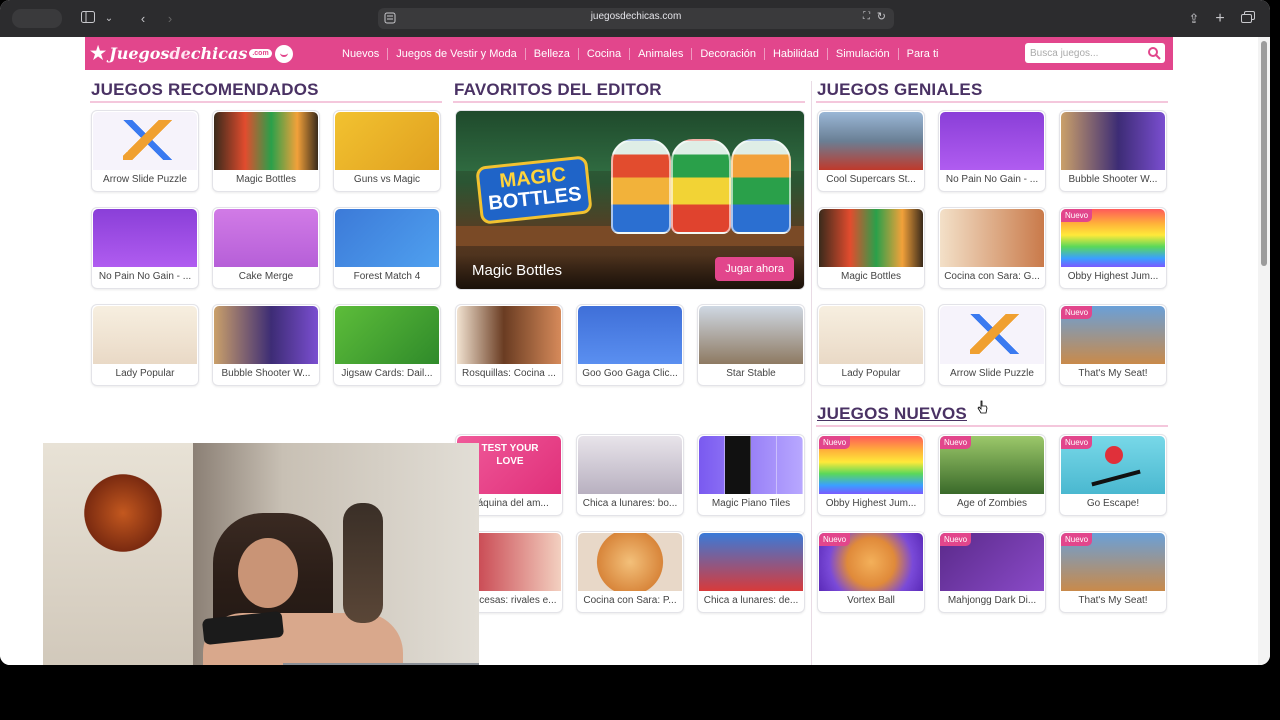 This screenshot has height=720, width=1280. Describe the element at coordinates (871, 572) in the screenshot. I see `game-card: Nuevo Vortex Ball` at that location.